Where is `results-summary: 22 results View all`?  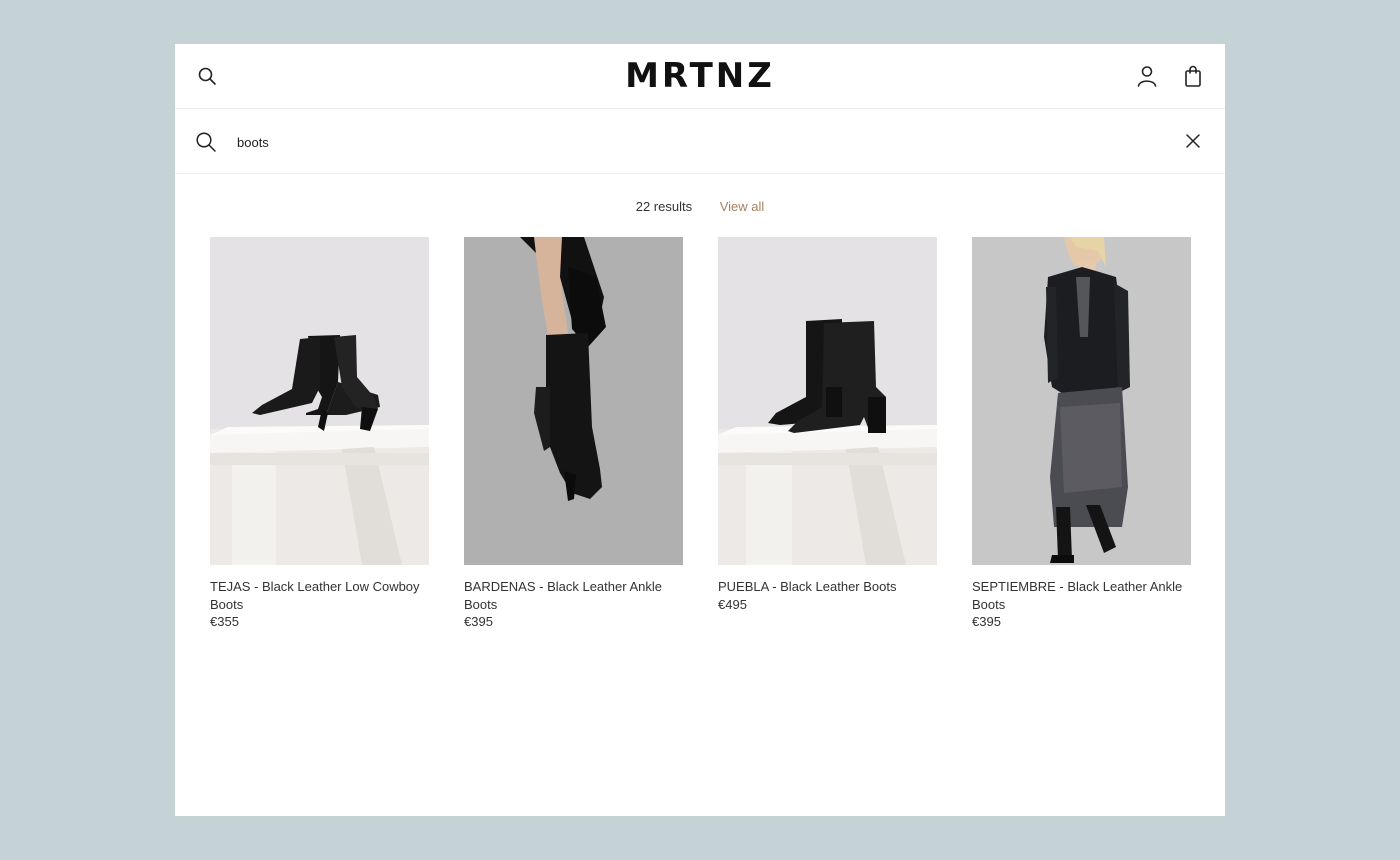 results-summary: 22 results View all is located at coordinates (700, 207).